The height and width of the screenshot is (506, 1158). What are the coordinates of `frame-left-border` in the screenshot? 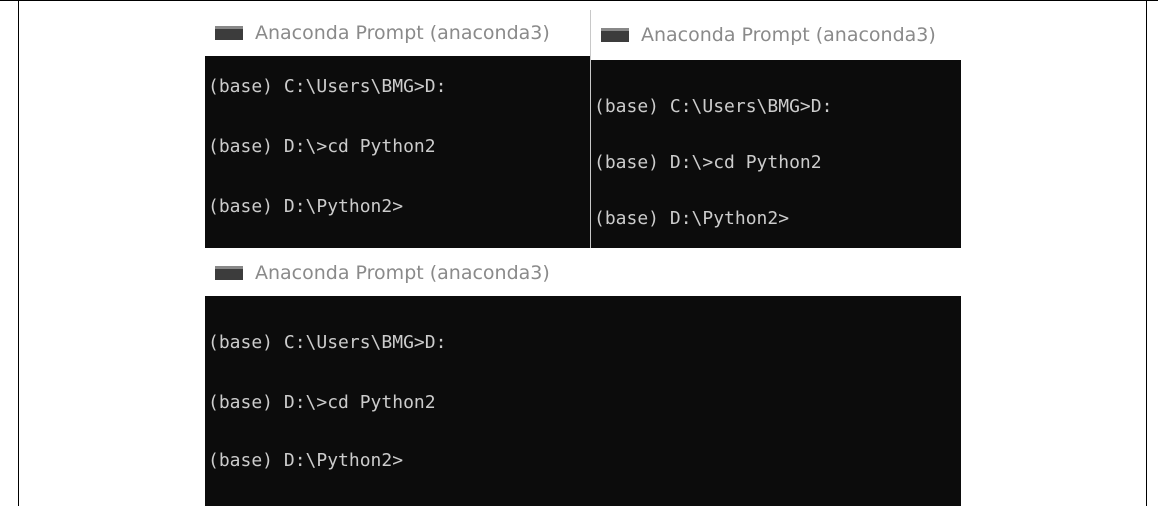 It's located at (18, 253).